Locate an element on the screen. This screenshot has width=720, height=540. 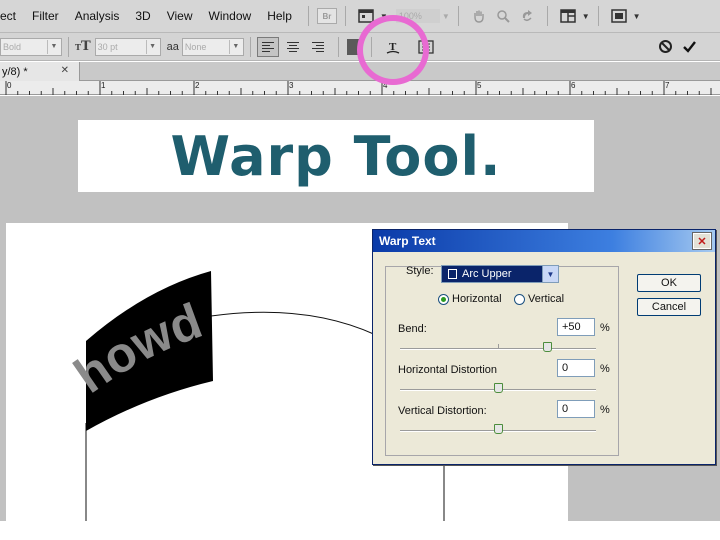
vertical-label: Vertical is located at coordinates (546, 299).